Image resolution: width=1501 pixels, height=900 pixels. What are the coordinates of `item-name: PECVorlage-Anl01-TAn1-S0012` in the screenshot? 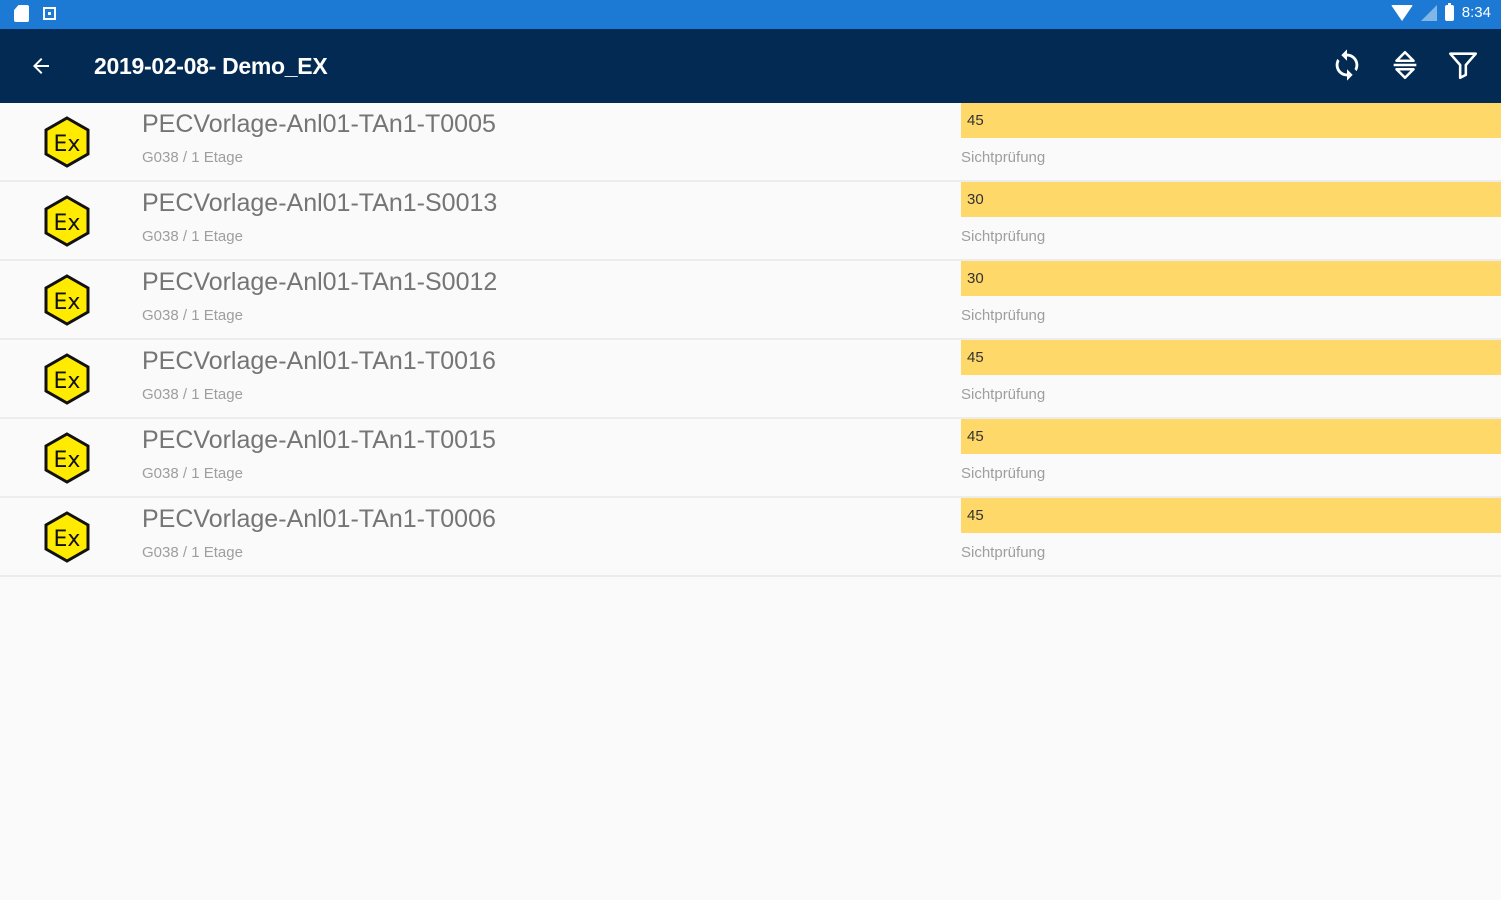 It's located at (320, 282).